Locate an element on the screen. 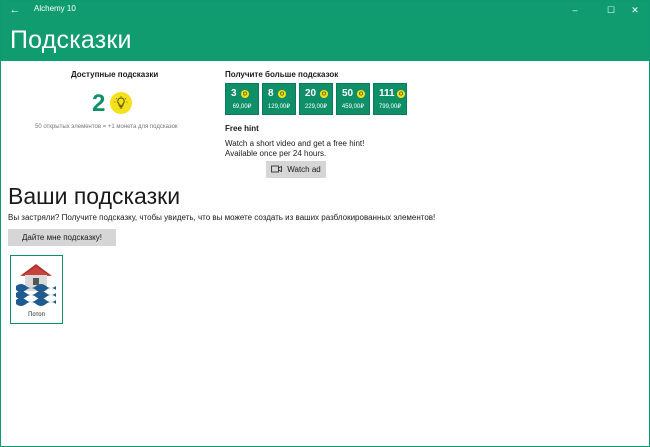 This screenshot has width=650, height=447. back-button: ← is located at coordinates (15, 10).